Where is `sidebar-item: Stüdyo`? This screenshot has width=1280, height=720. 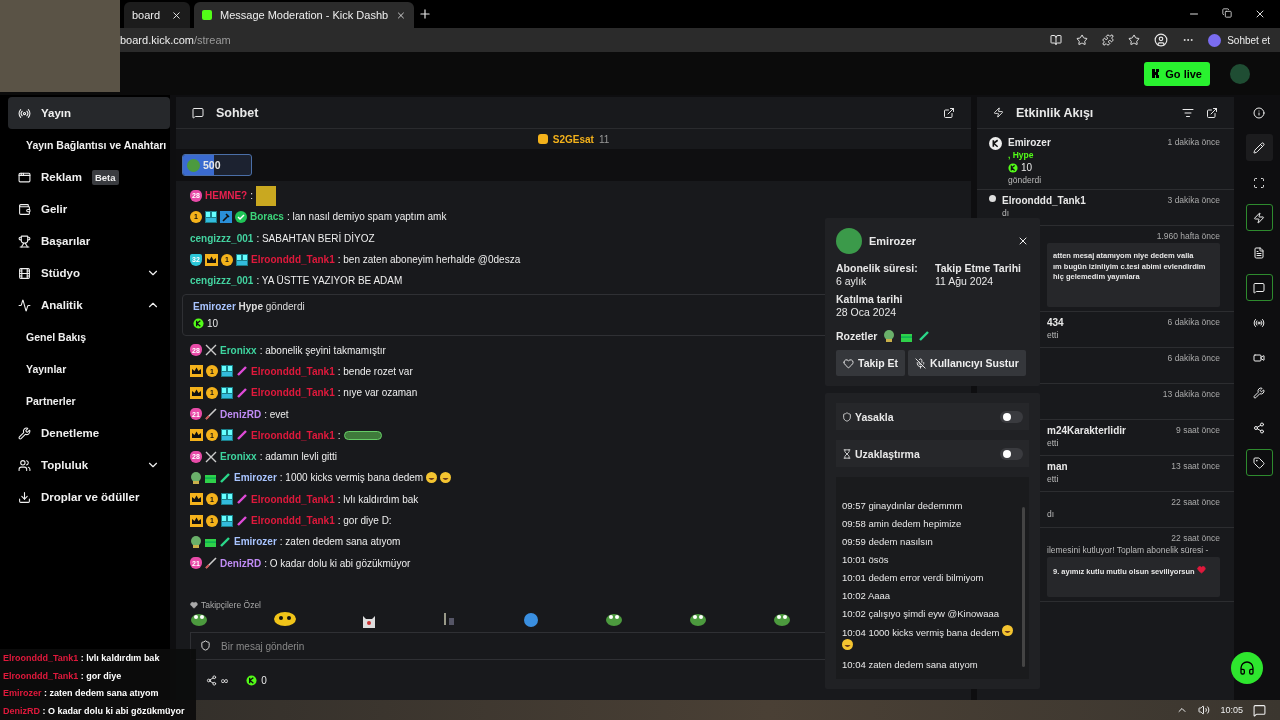 sidebar-item: Stüdyo is located at coordinates (89, 273).